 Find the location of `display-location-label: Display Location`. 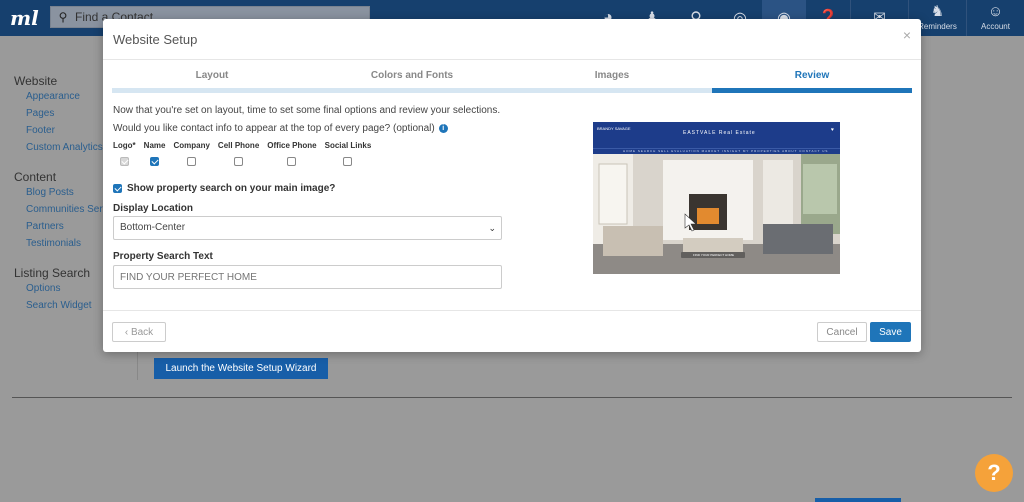

display-location-label: Display Location is located at coordinates (153, 208).